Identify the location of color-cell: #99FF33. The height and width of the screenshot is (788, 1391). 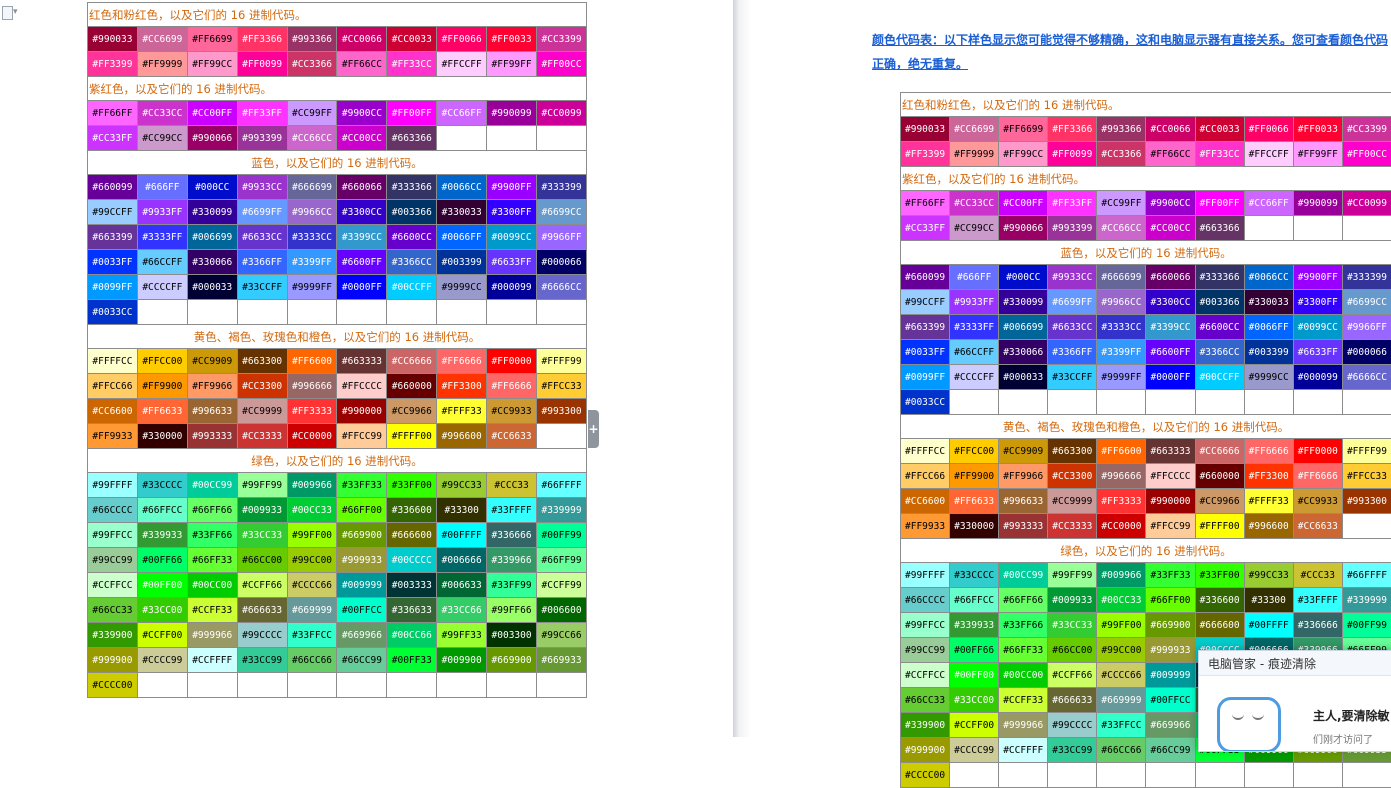
(462, 635).